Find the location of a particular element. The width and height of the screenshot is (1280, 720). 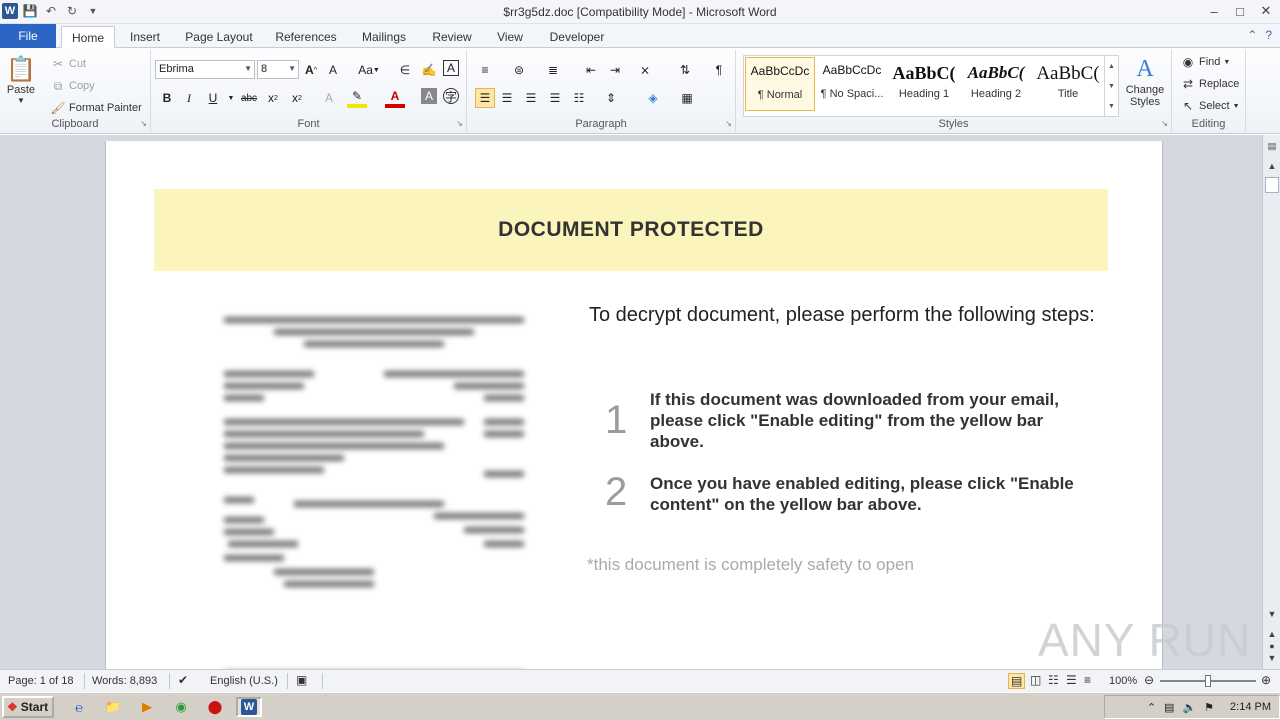

start-button: ❖ Start is located at coordinates (28, 707).